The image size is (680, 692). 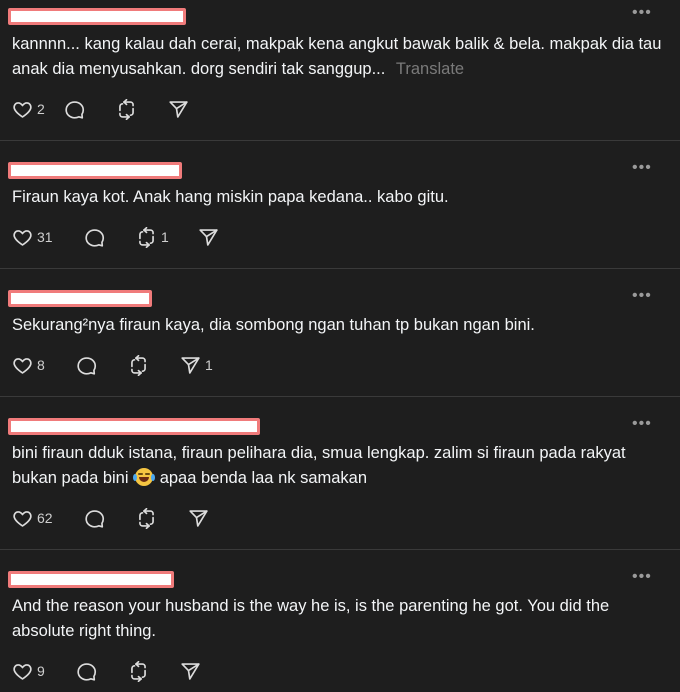 I want to click on repost-button: 1, so click(x=167, y=237).